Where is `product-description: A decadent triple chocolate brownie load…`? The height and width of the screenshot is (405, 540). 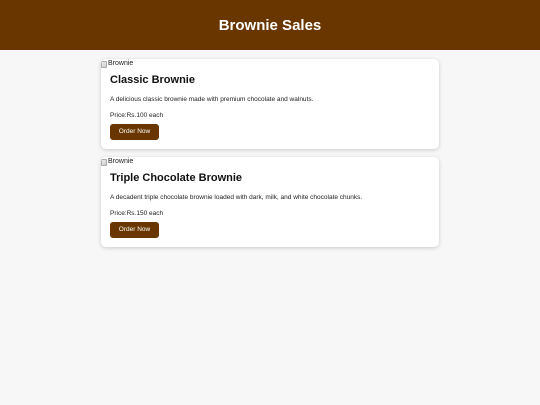 product-description: A decadent triple chocolate brownie load… is located at coordinates (236, 197).